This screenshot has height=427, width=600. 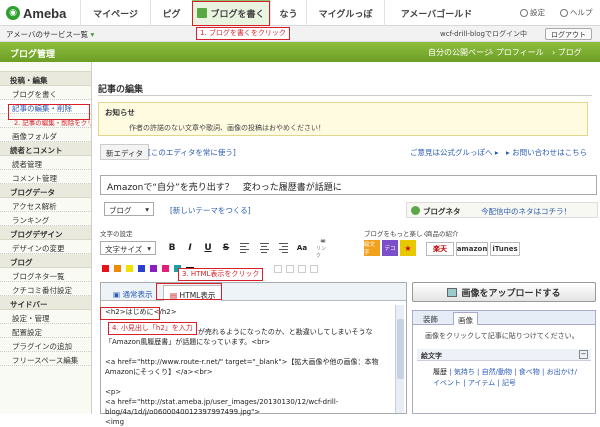 I want to click on tab-image: 画像, so click(x=465, y=318).